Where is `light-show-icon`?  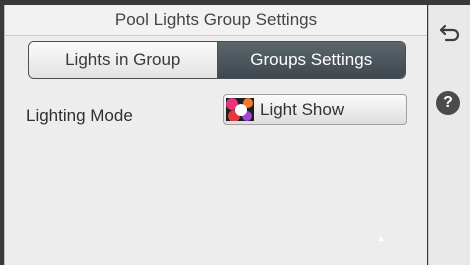 light-show-icon is located at coordinates (240, 109).